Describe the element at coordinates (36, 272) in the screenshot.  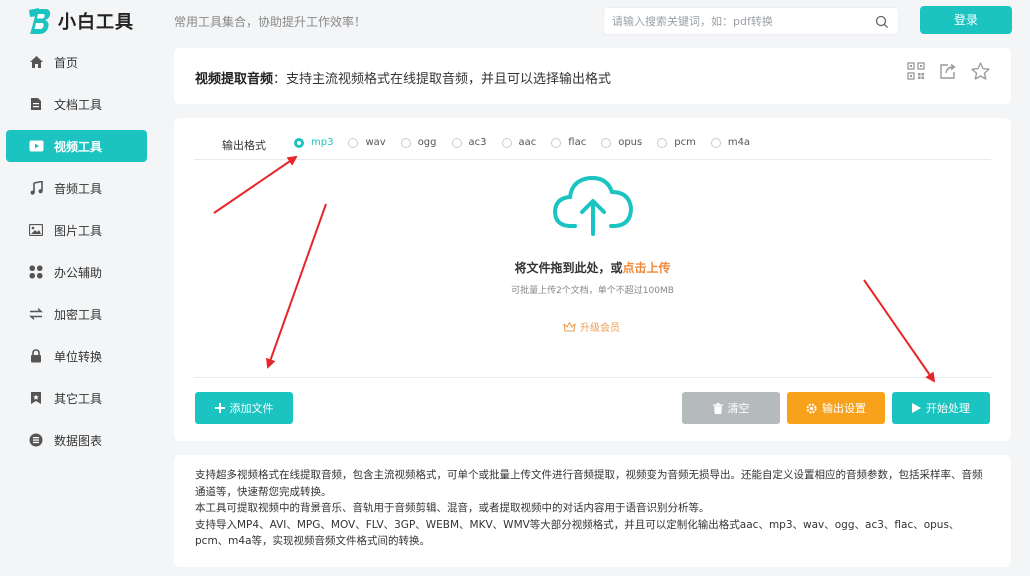
I see `office-icon` at that location.